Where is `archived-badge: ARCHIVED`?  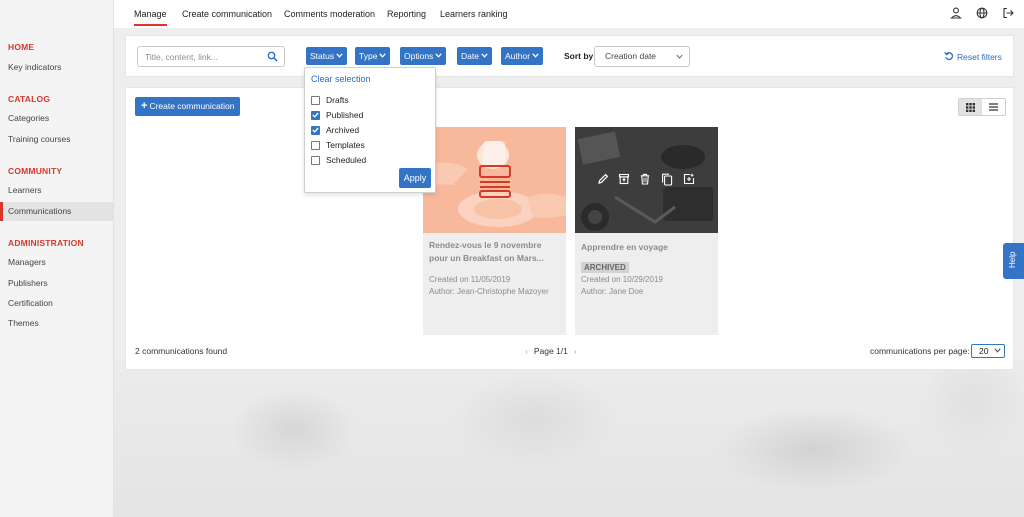 archived-badge: ARCHIVED is located at coordinates (605, 267).